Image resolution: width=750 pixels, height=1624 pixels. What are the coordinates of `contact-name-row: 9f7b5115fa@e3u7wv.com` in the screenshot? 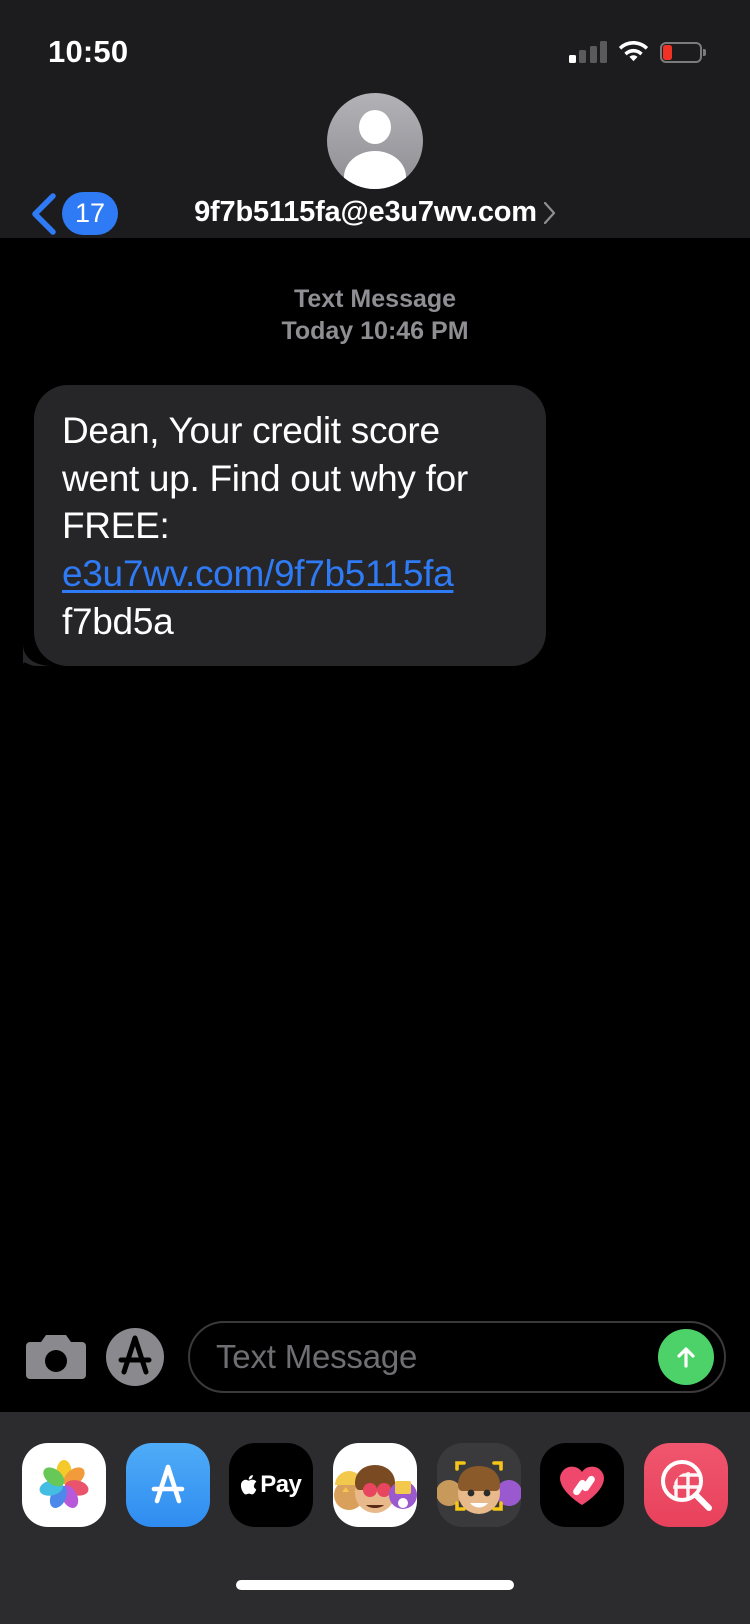 It's located at (375, 212).